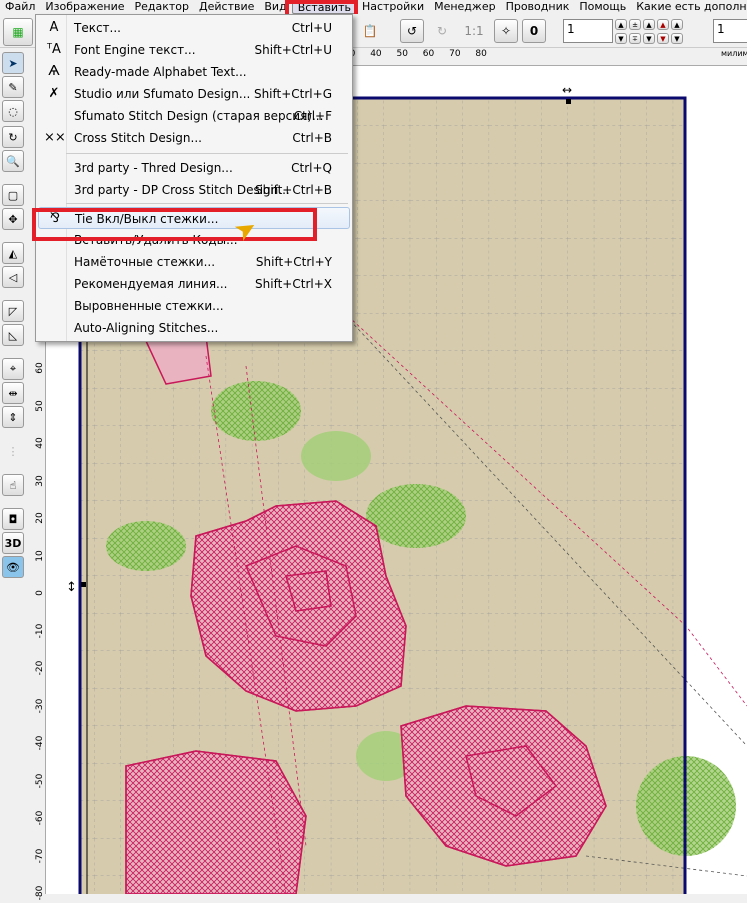  What do you see at coordinates (13, 87) in the screenshot?
I see `reshape-icon: ✎` at bounding box center [13, 87].